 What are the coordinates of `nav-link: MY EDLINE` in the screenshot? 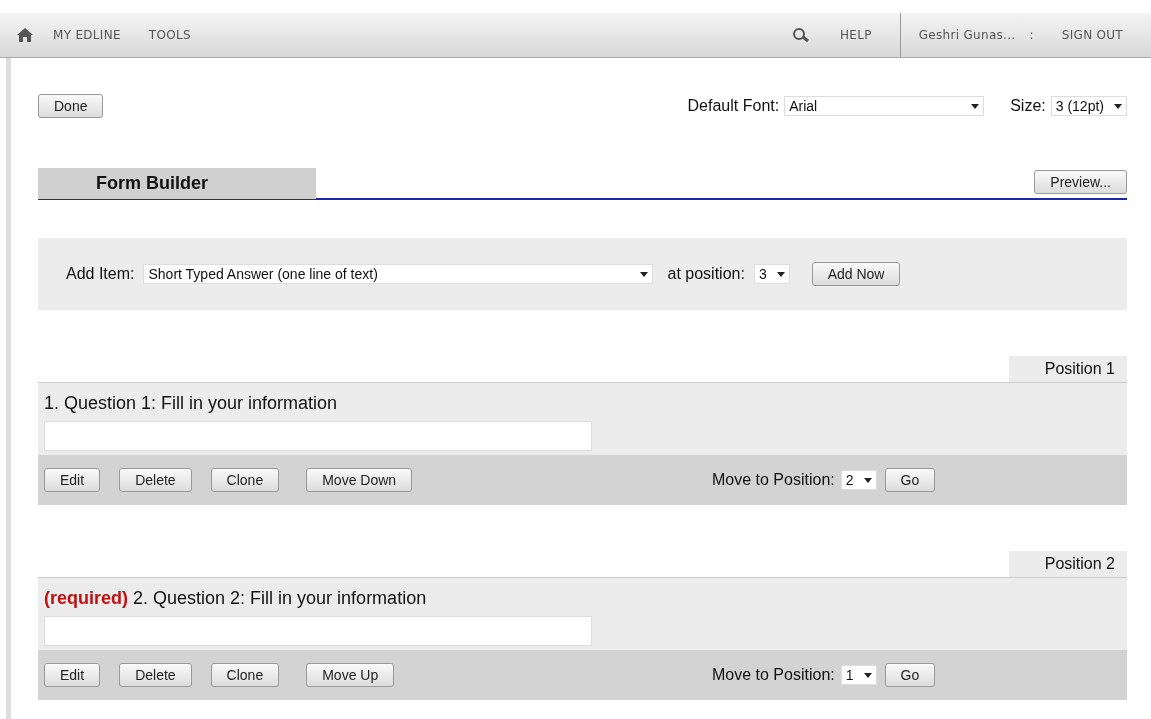 It's located at (87, 35).